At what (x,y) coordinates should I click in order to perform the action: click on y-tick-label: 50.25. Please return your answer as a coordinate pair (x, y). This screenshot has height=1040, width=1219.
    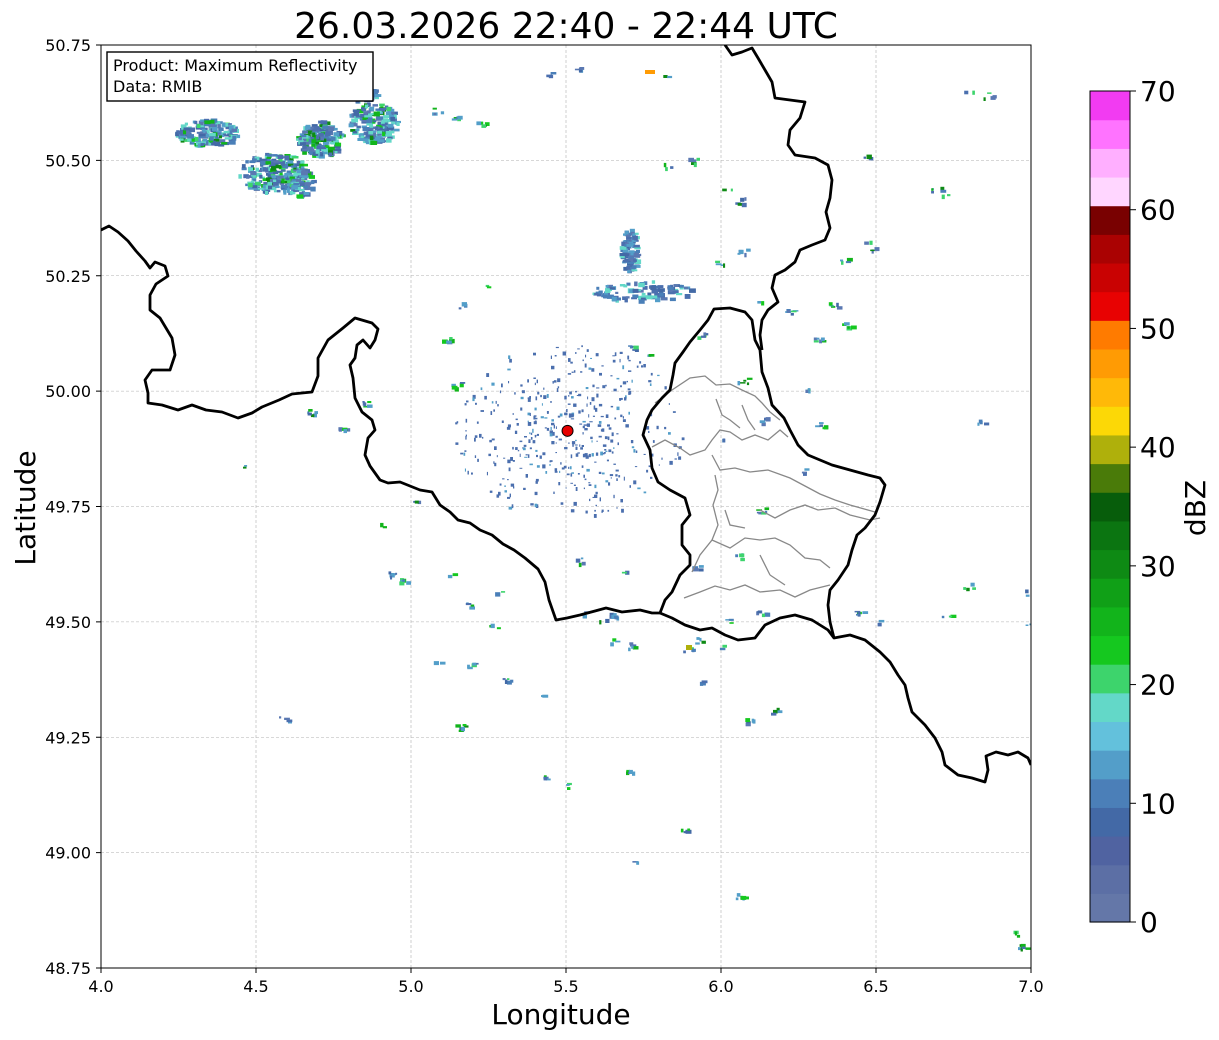
    Looking at the image, I should click on (68, 276).